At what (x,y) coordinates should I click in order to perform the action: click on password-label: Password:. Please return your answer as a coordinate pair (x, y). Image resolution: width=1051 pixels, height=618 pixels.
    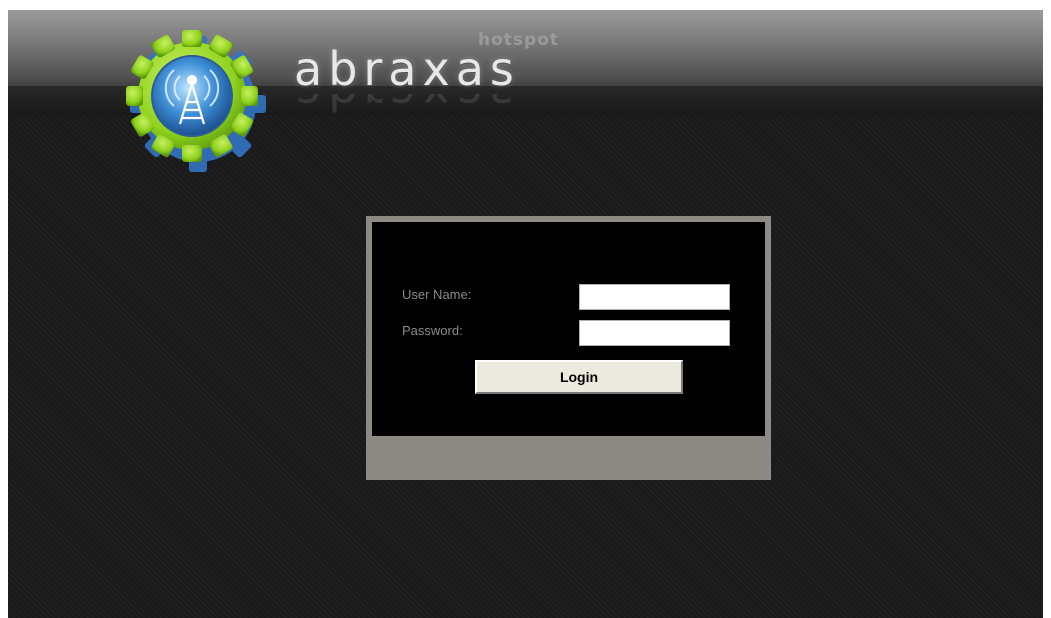
    Looking at the image, I should click on (432, 330).